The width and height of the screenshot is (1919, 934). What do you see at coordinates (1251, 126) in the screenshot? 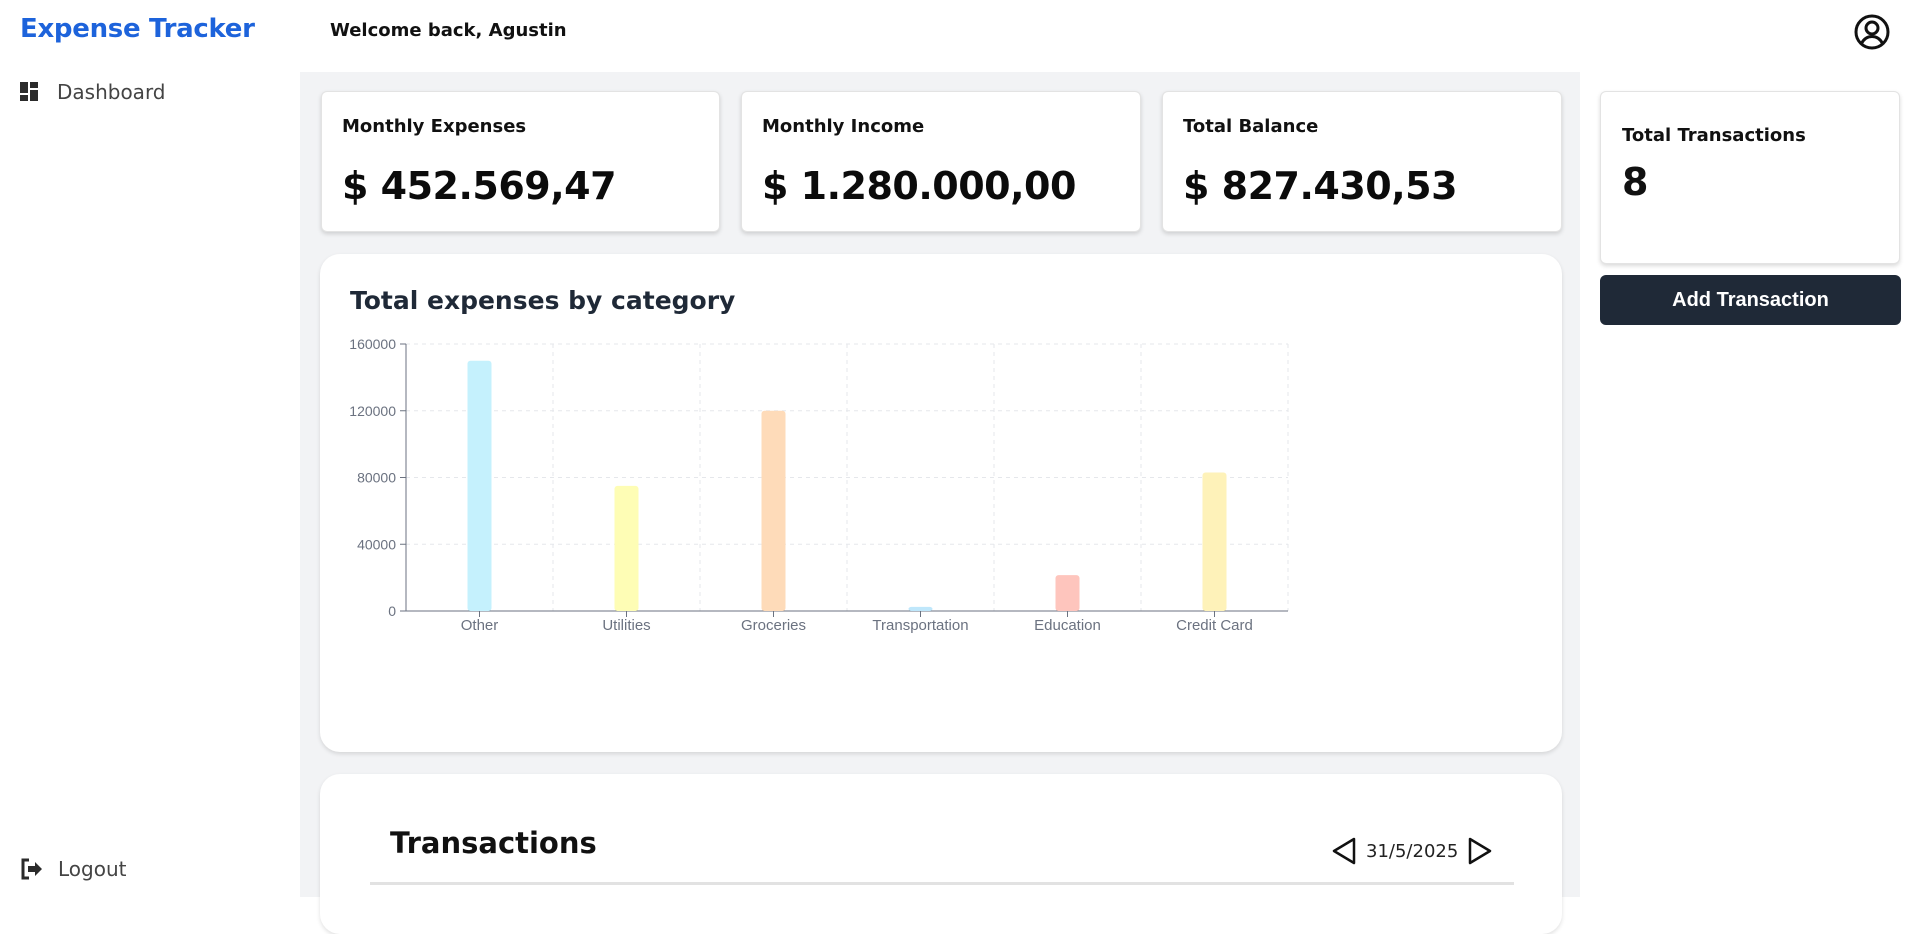
I see `total-balance-label: Total Balance` at bounding box center [1251, 126].